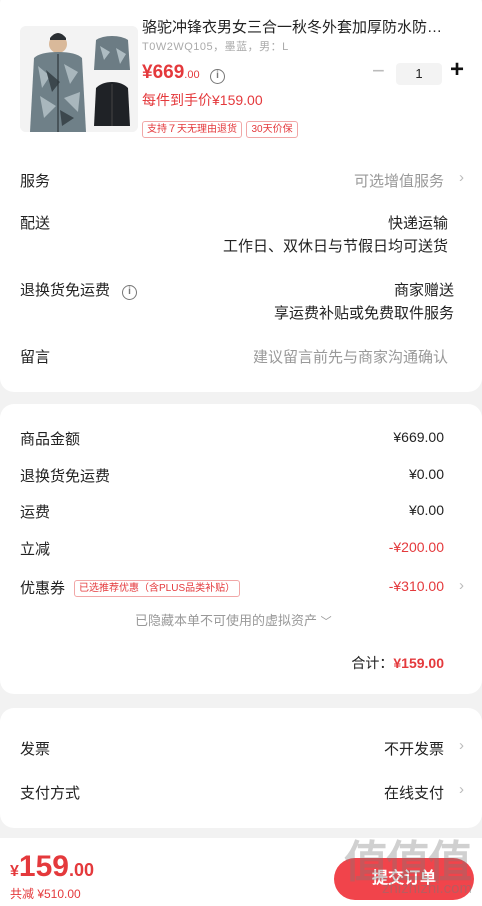  I want to click on footer-saved-amount: 共减 ¥510.00, so click(45, 894).